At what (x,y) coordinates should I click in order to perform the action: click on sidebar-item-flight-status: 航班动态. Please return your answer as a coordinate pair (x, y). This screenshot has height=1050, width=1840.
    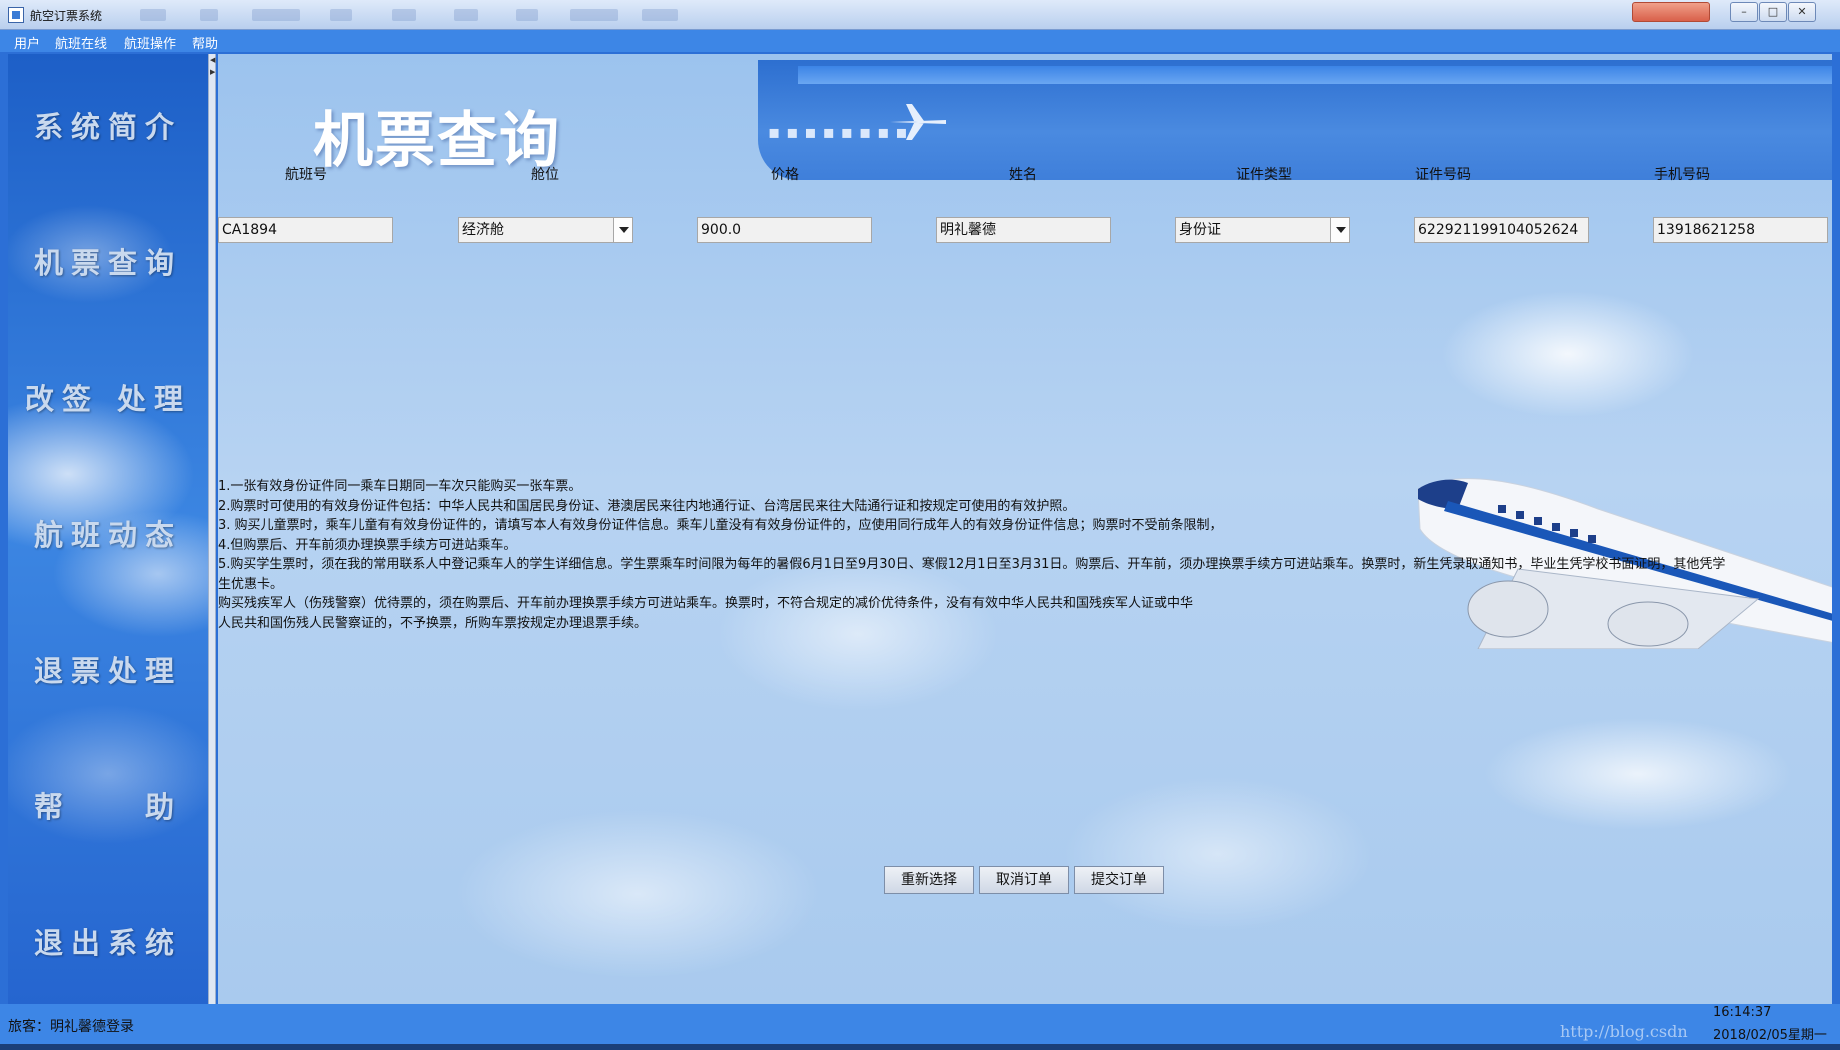
    Looking at the image, I should click on (108, 533).